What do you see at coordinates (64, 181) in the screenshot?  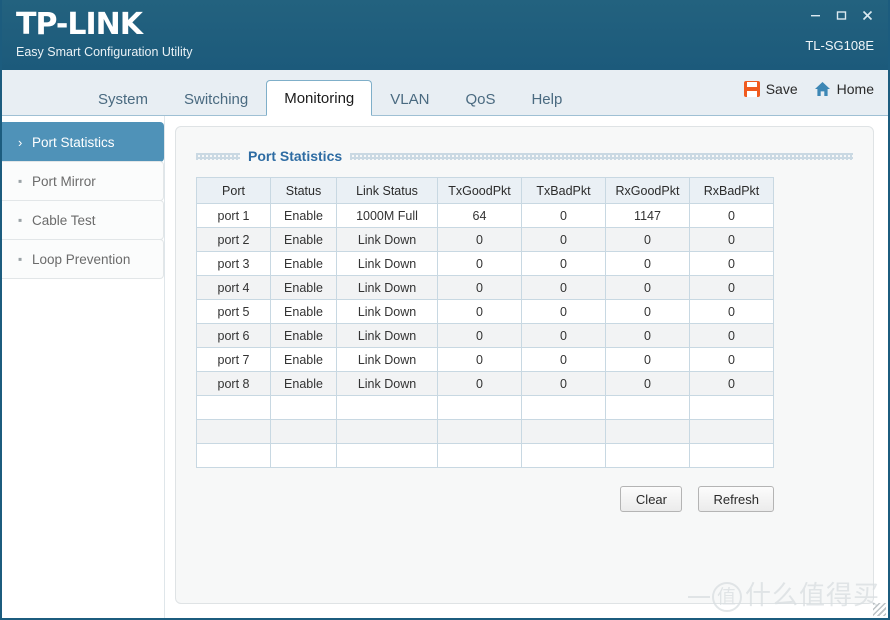 I see `sidebar-item-label: Port Mirror` at bounding box center [64, 181].